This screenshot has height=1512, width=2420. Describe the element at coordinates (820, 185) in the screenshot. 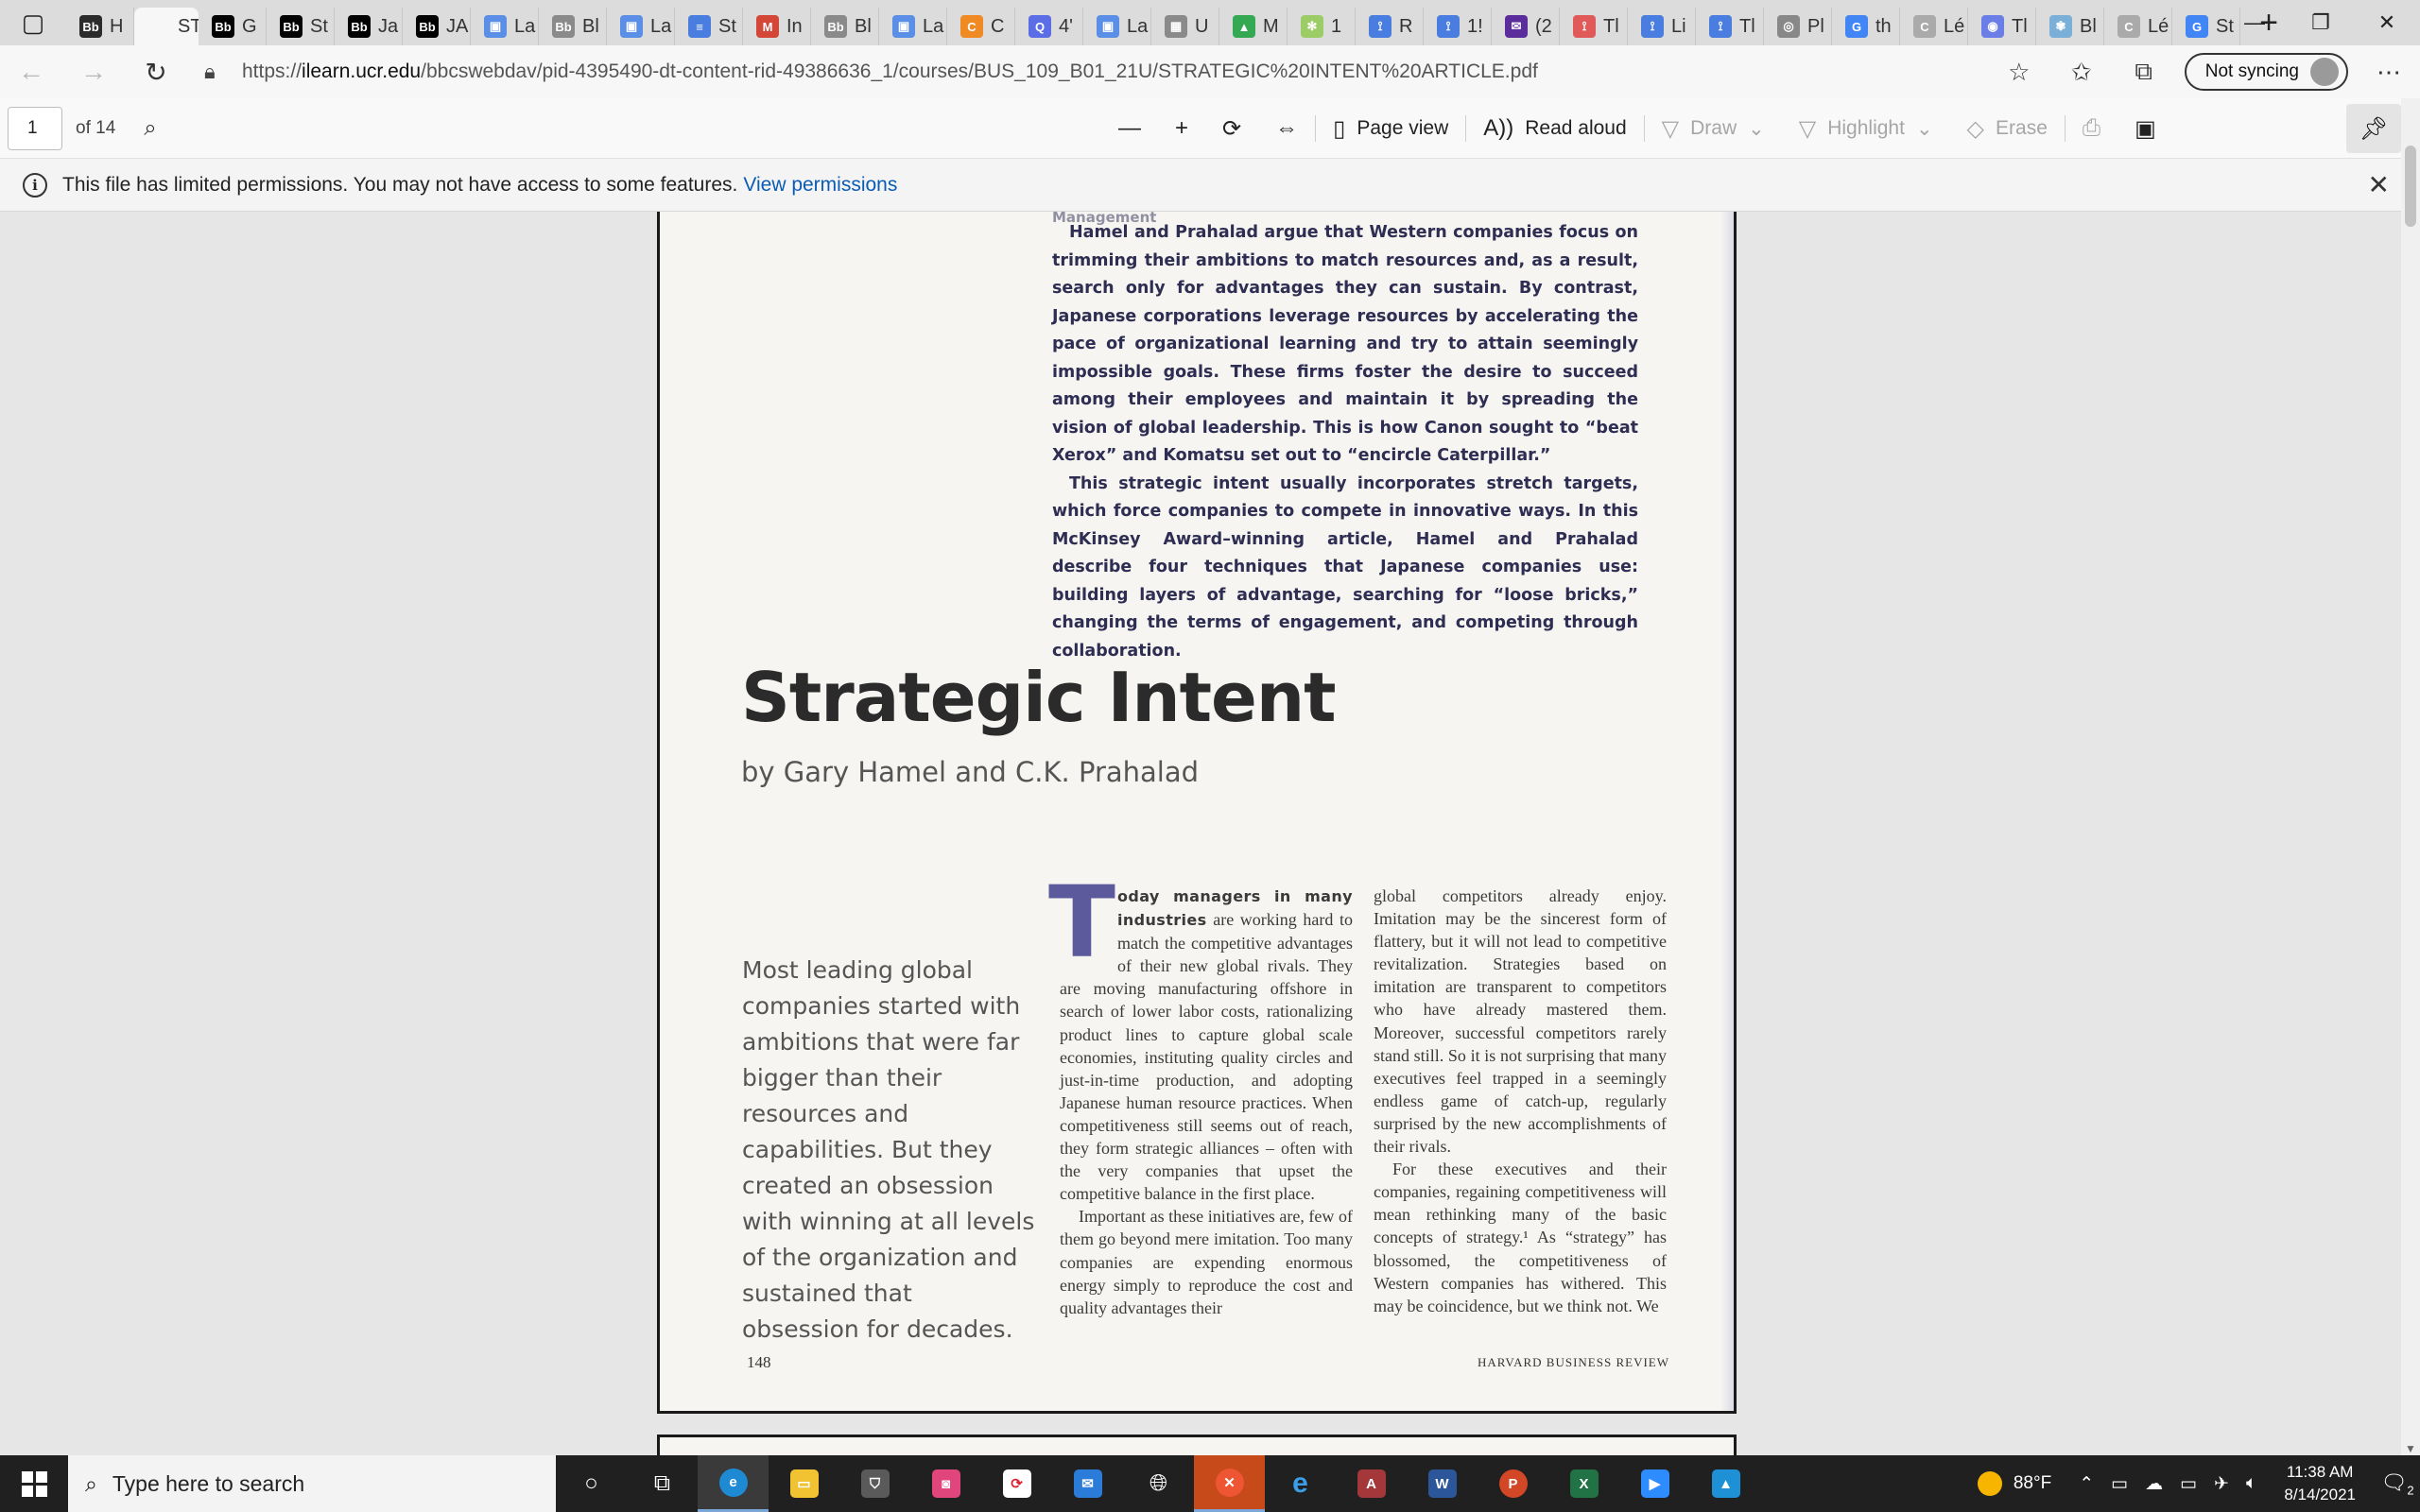

I see `view-permissions-link: View permissions` at that location.